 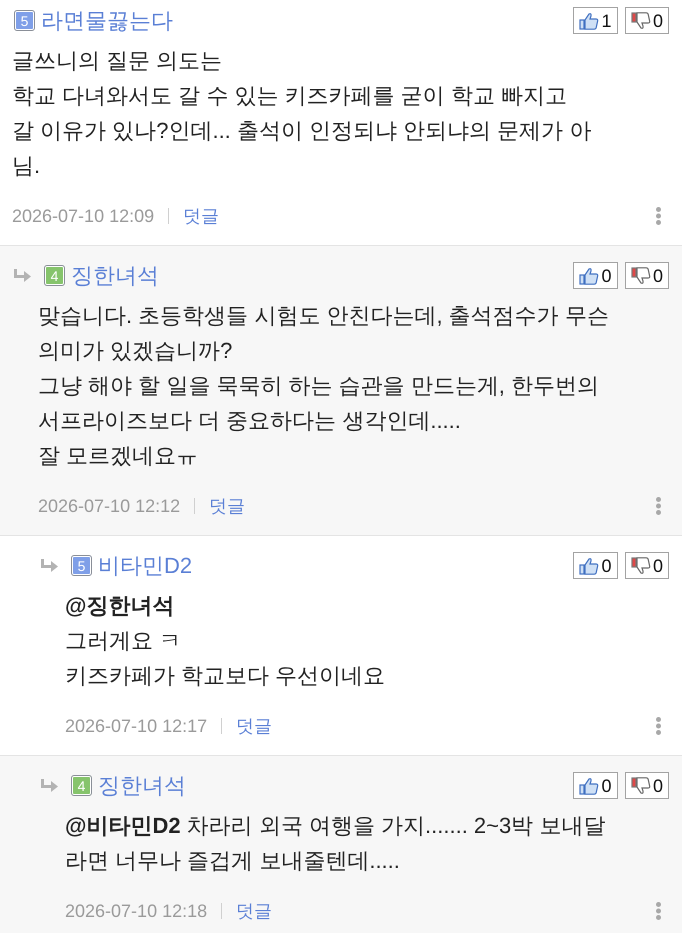 I want to click on like-button: 1, so click(x=595, y=20).